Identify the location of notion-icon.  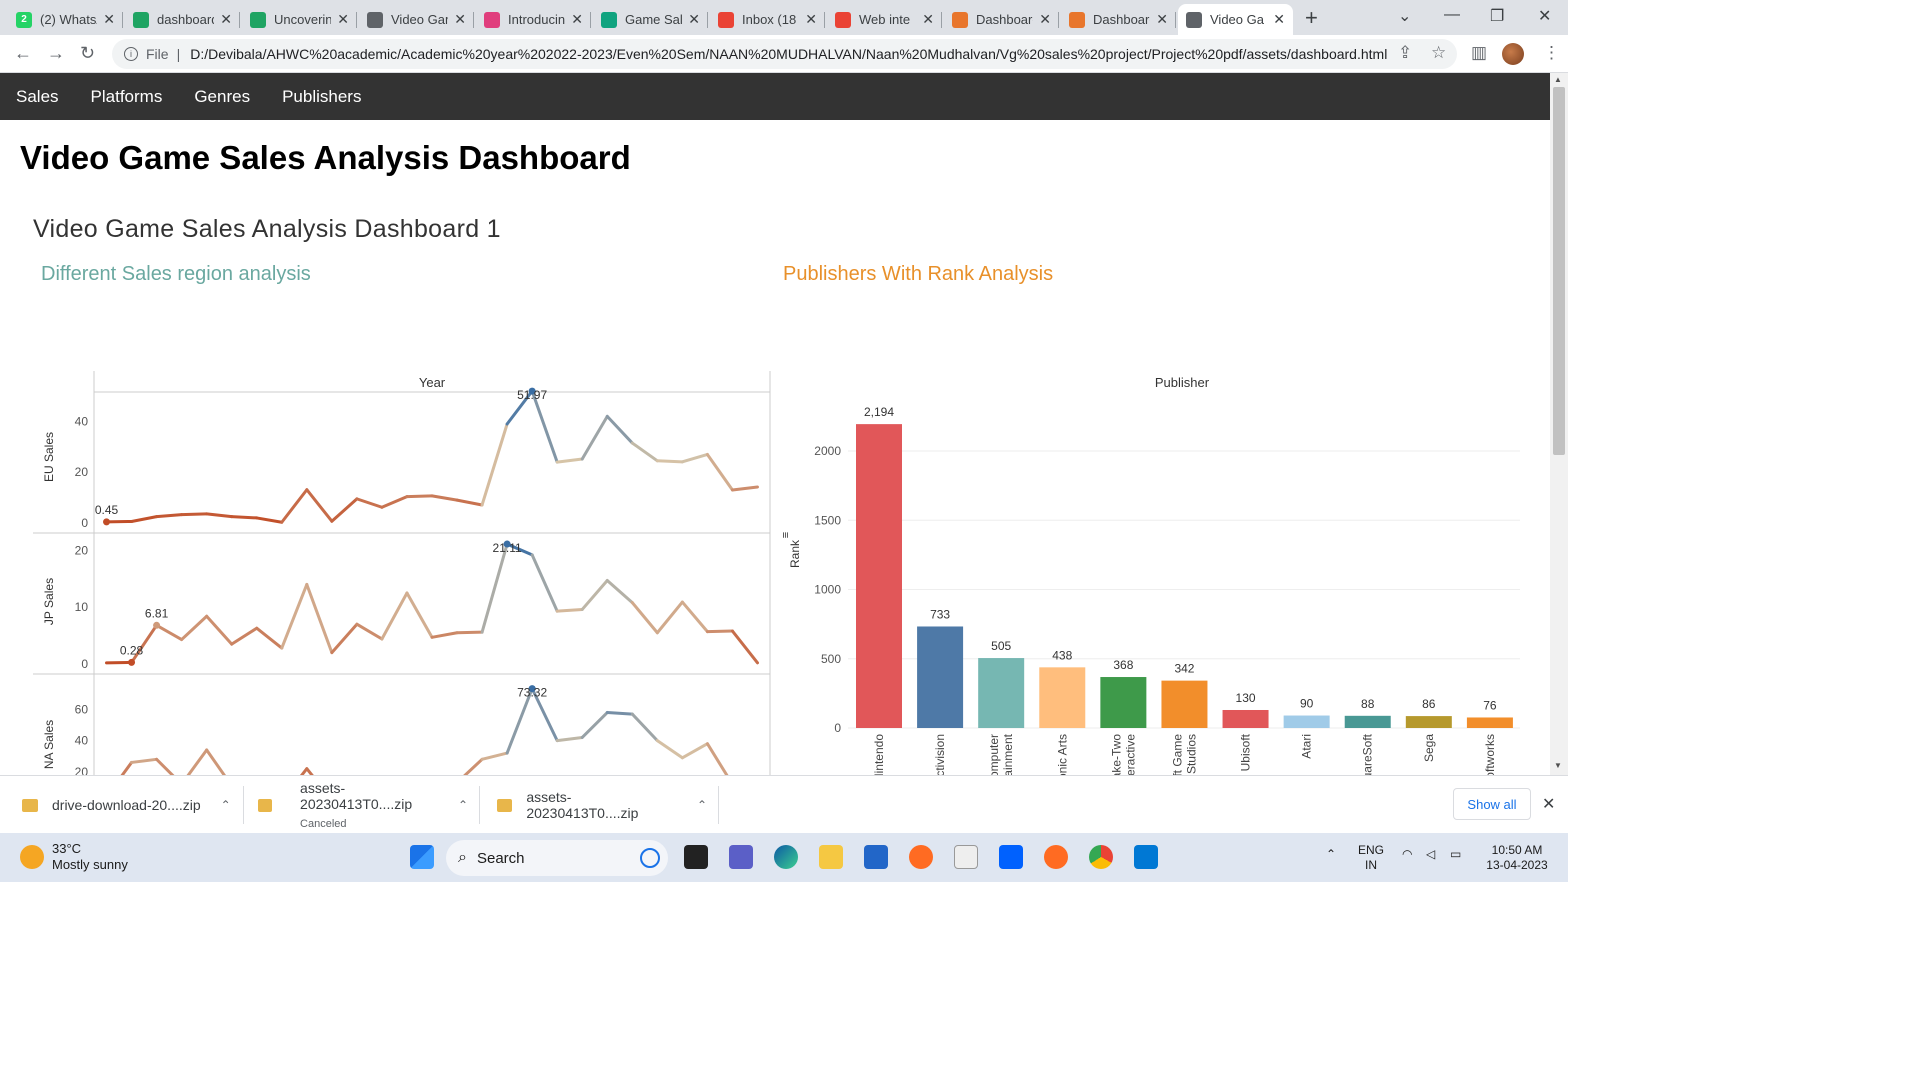
(492, 19).